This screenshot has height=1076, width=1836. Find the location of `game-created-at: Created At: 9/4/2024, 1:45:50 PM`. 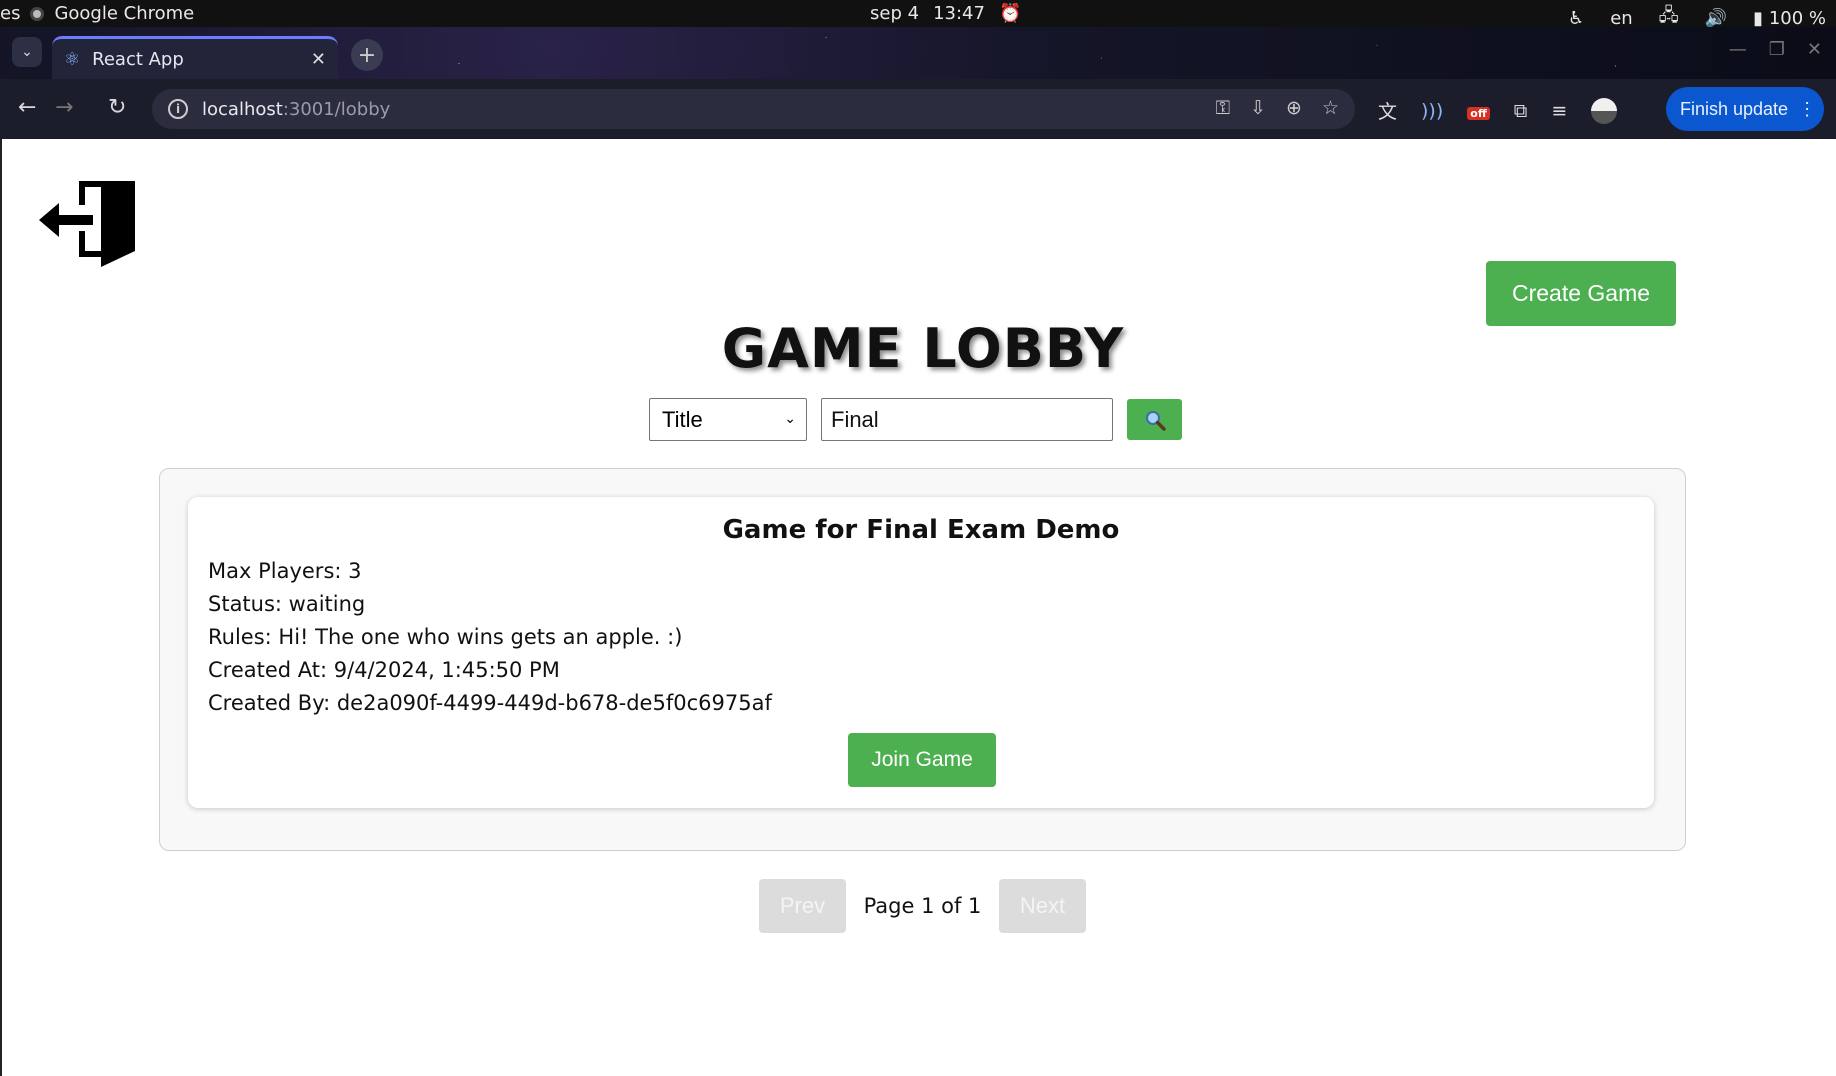

game-created-at: Created At: 9/4/2024, 1:45:50 PM is located at coordinates (384, 670).